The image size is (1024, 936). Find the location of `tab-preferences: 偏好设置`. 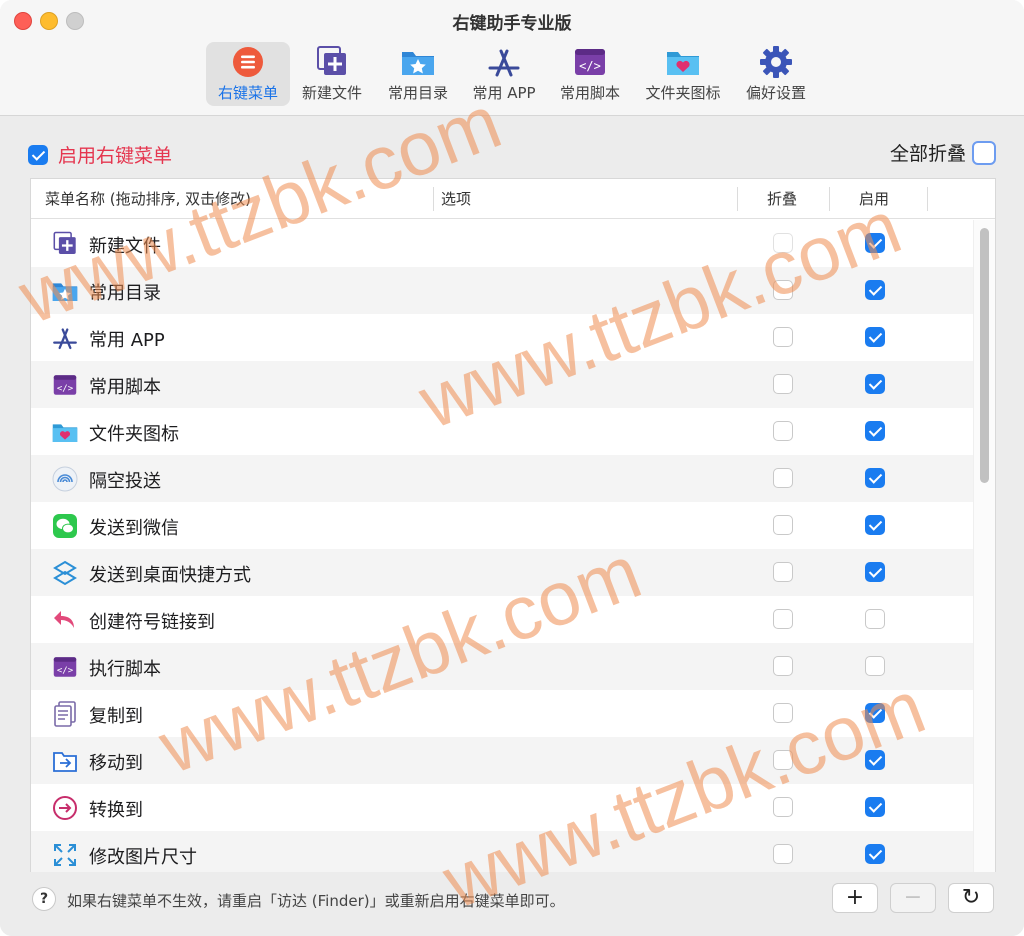

tab-preferences: 偏好设置 is located at coordinates (776, 74).